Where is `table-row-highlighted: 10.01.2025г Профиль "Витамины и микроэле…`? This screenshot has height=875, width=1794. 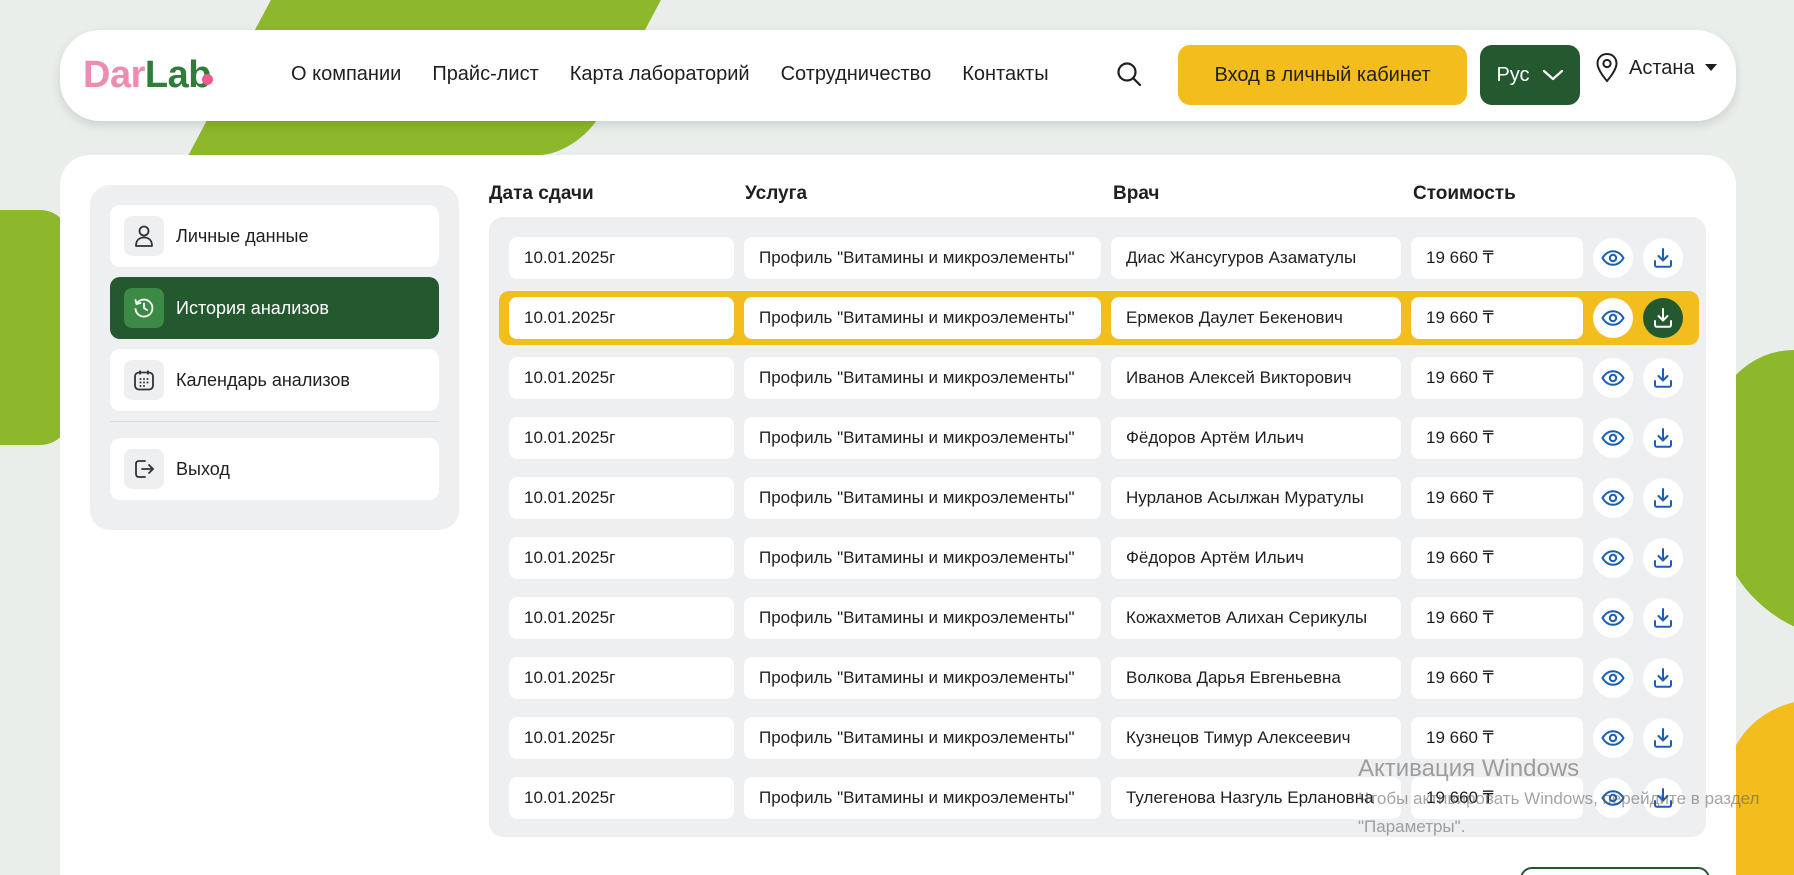 table-row-highlighted: 10.01.2025г Профиль "Витамины и микроэле… is located at coordinates (1099, 318).